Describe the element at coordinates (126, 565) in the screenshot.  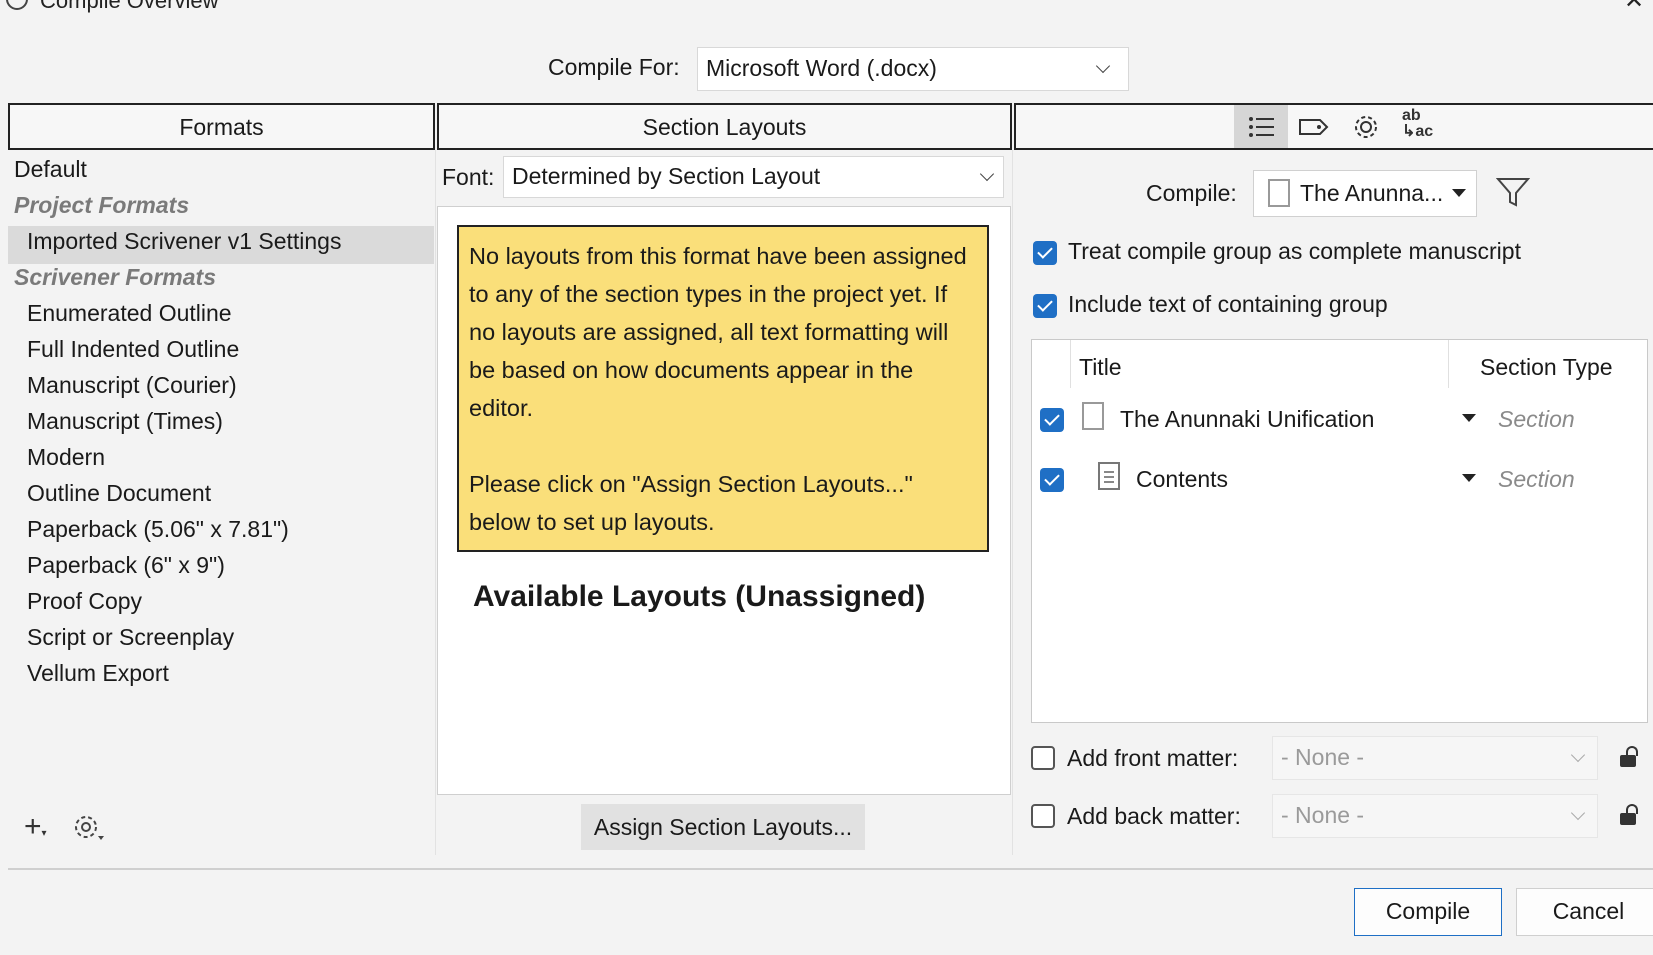
I see `format-item: Paperback (6" x 9")` at that location.